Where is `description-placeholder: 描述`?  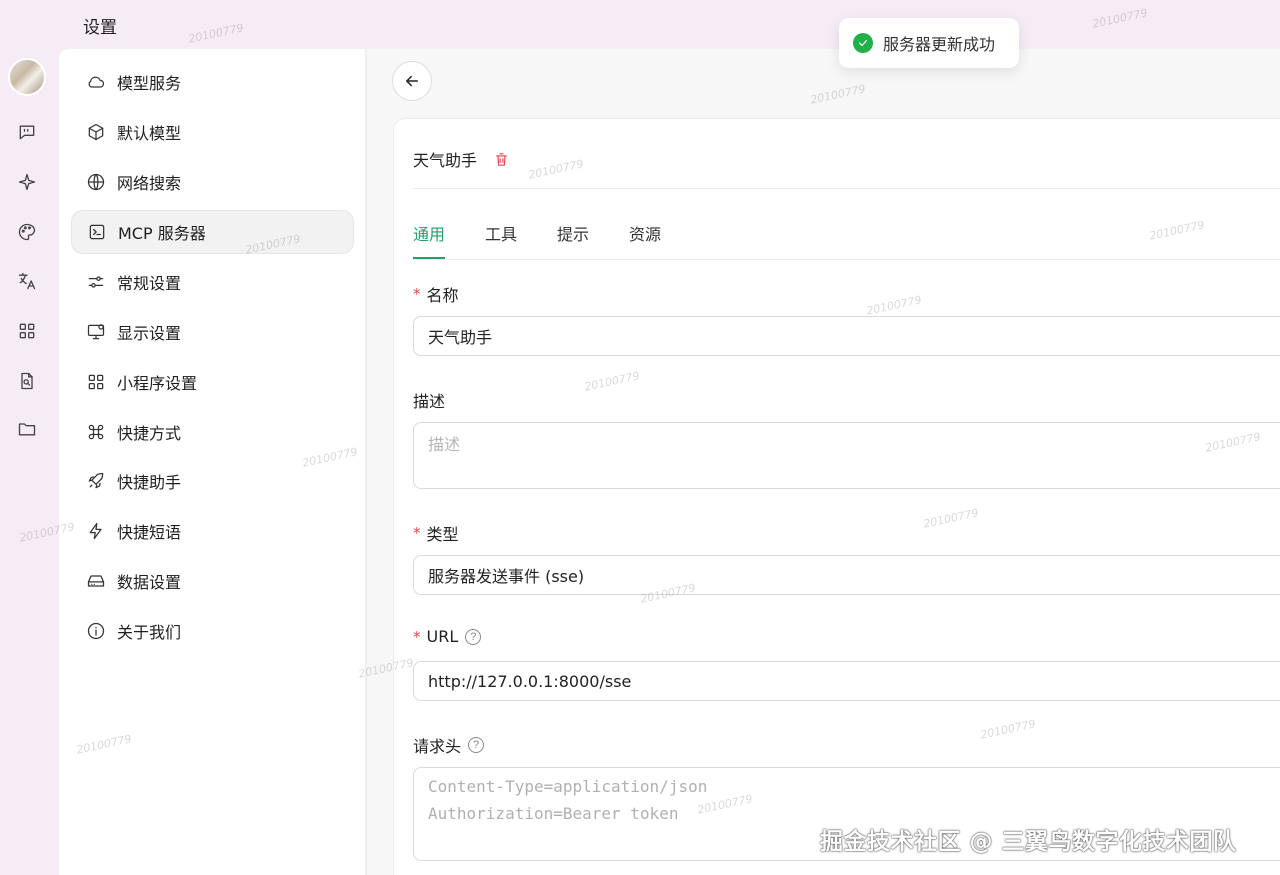
description-placeholder: 描述 is located at coordinates (444, 444).